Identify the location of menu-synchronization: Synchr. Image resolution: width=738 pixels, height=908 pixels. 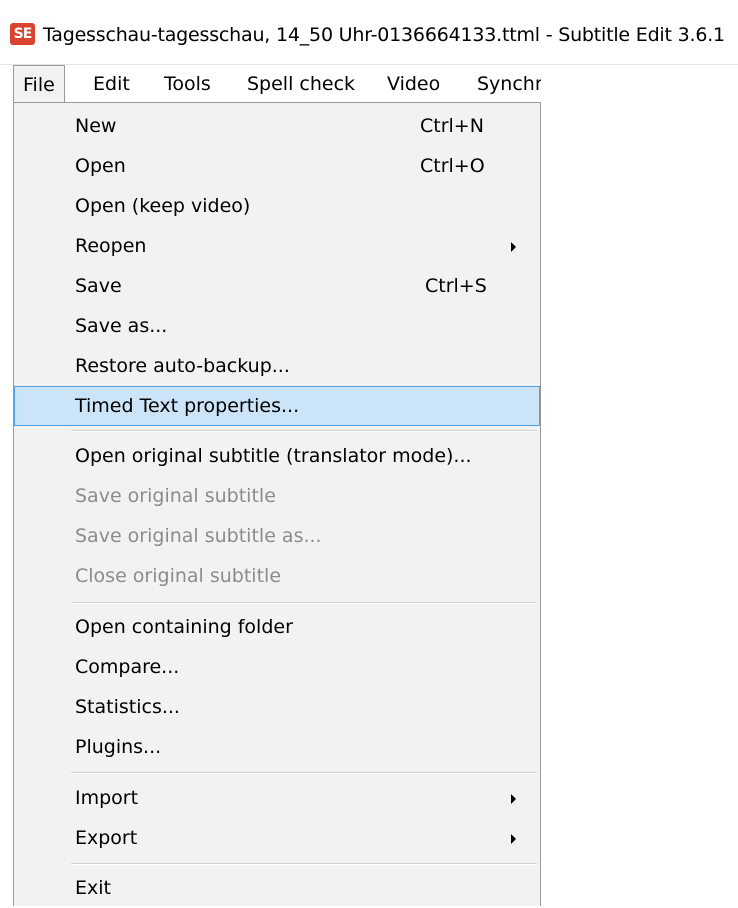
(509, 84).